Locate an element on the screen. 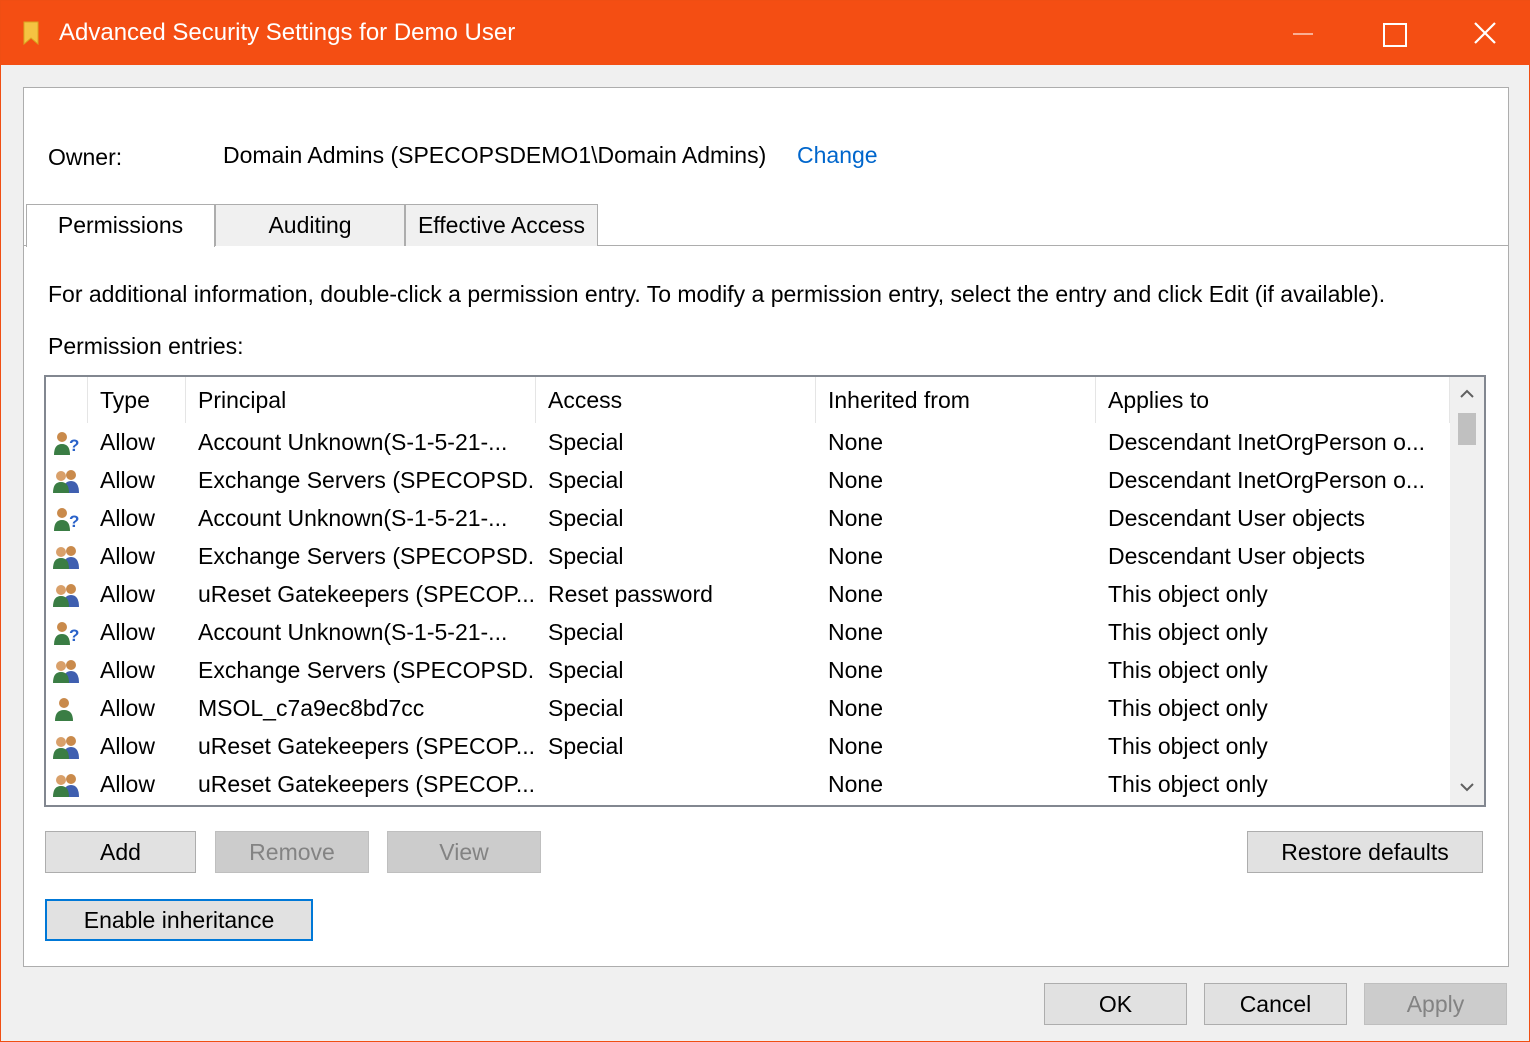 This screenshot has width=1530, height=1042. remove-button: Remove is located at coordinates (292, 852).